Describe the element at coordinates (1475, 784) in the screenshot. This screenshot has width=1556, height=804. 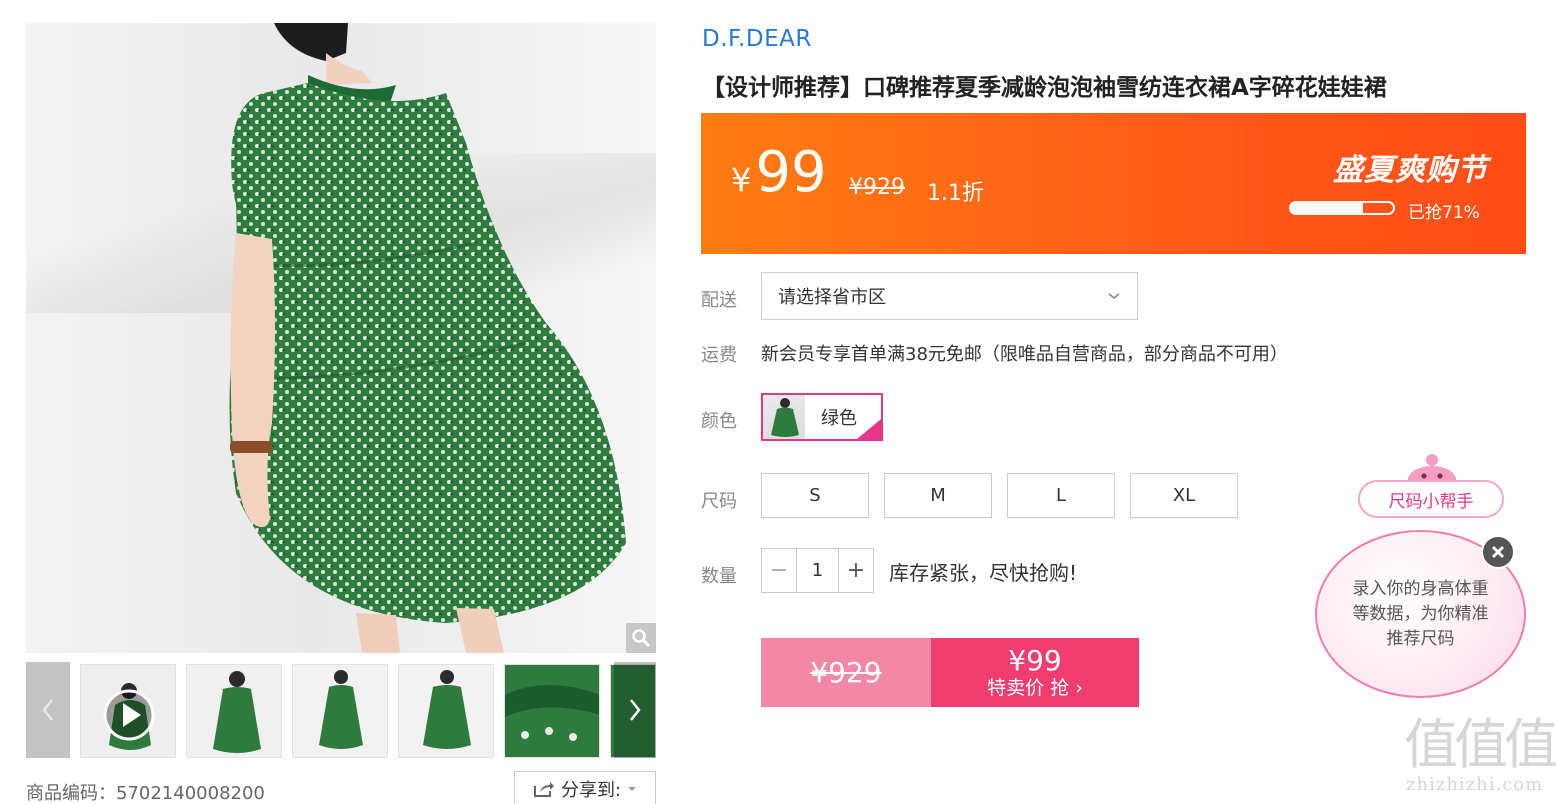
I see `watermark-url: zhizhizhi.com` at that location.